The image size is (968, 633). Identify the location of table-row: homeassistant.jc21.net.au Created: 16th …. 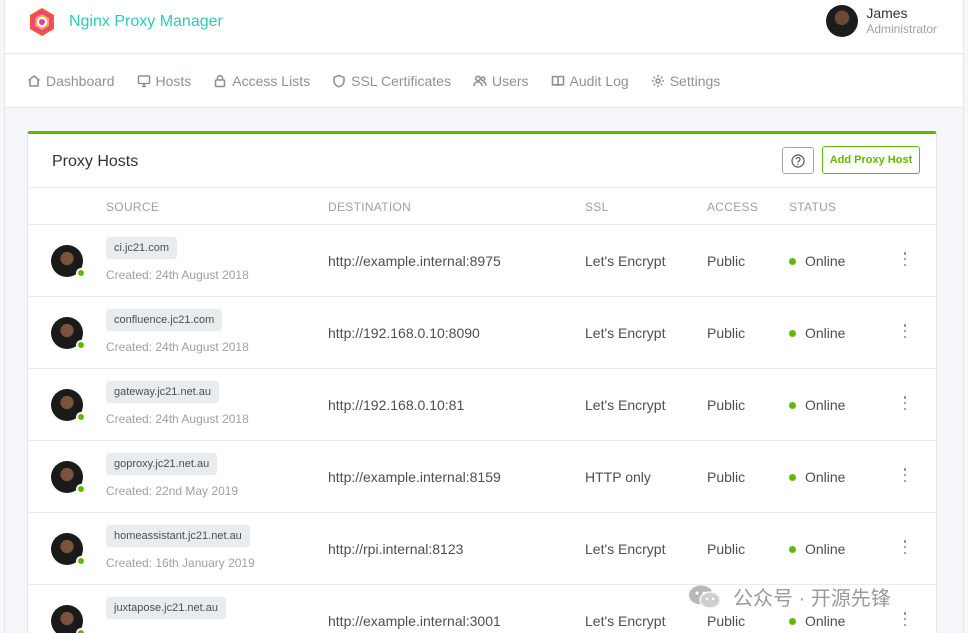
(482, 549).